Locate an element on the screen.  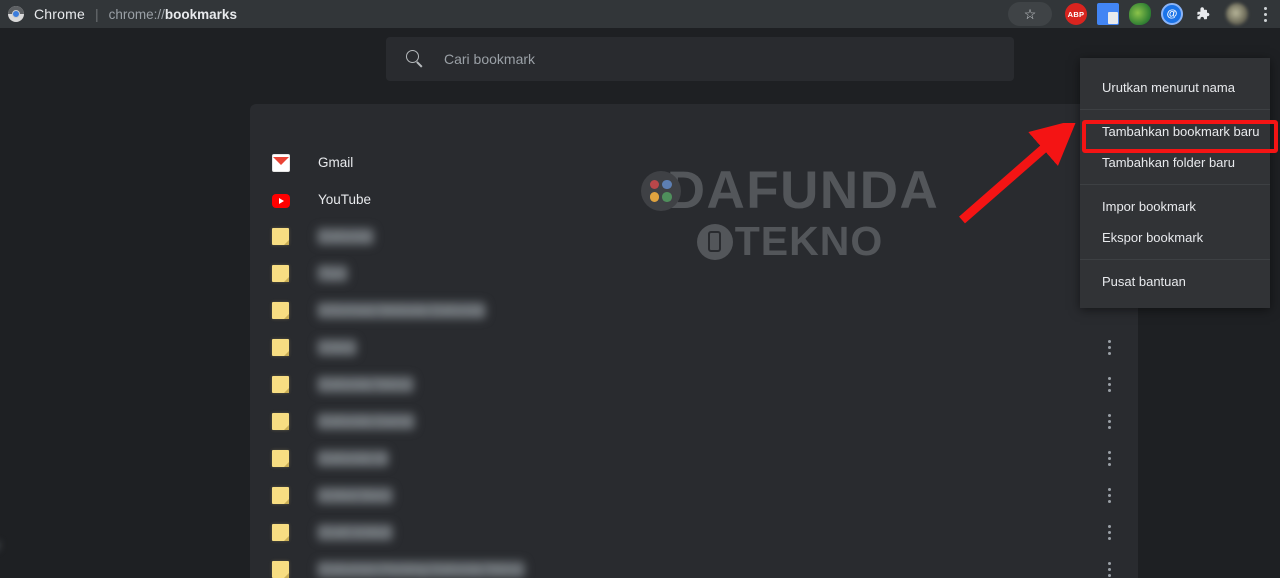
sidebar-item: Bis is located at coordinates (71, 444).